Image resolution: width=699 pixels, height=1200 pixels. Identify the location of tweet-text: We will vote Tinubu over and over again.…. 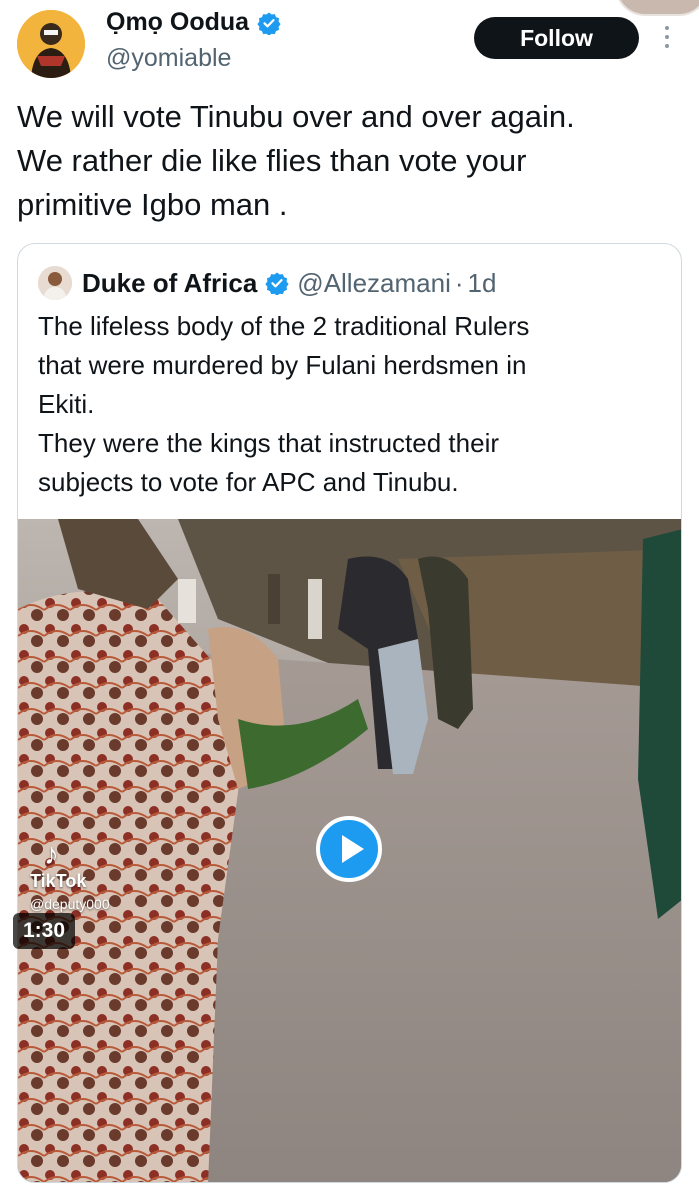
(296, 160).